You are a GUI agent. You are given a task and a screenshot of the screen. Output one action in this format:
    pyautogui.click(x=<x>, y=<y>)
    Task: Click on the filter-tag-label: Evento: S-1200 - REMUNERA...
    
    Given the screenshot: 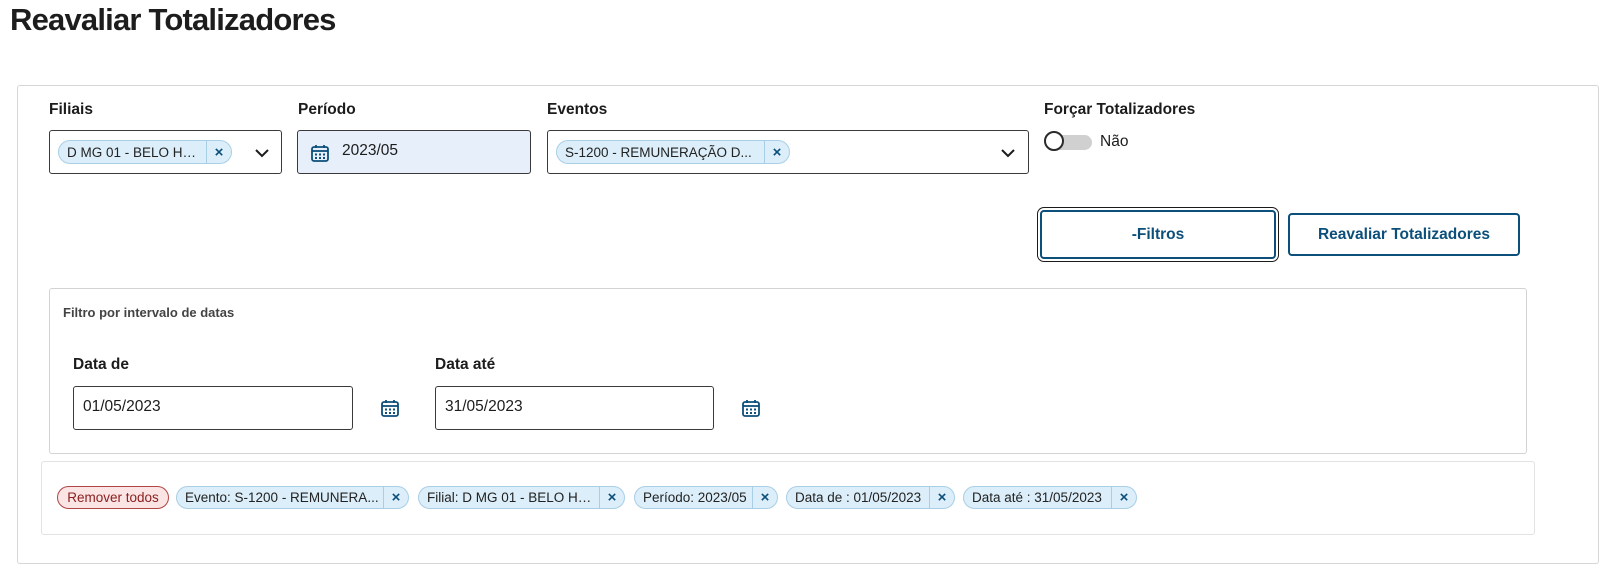 What is the action you would take?
    pyautogui.click(x=282, y=497)
    